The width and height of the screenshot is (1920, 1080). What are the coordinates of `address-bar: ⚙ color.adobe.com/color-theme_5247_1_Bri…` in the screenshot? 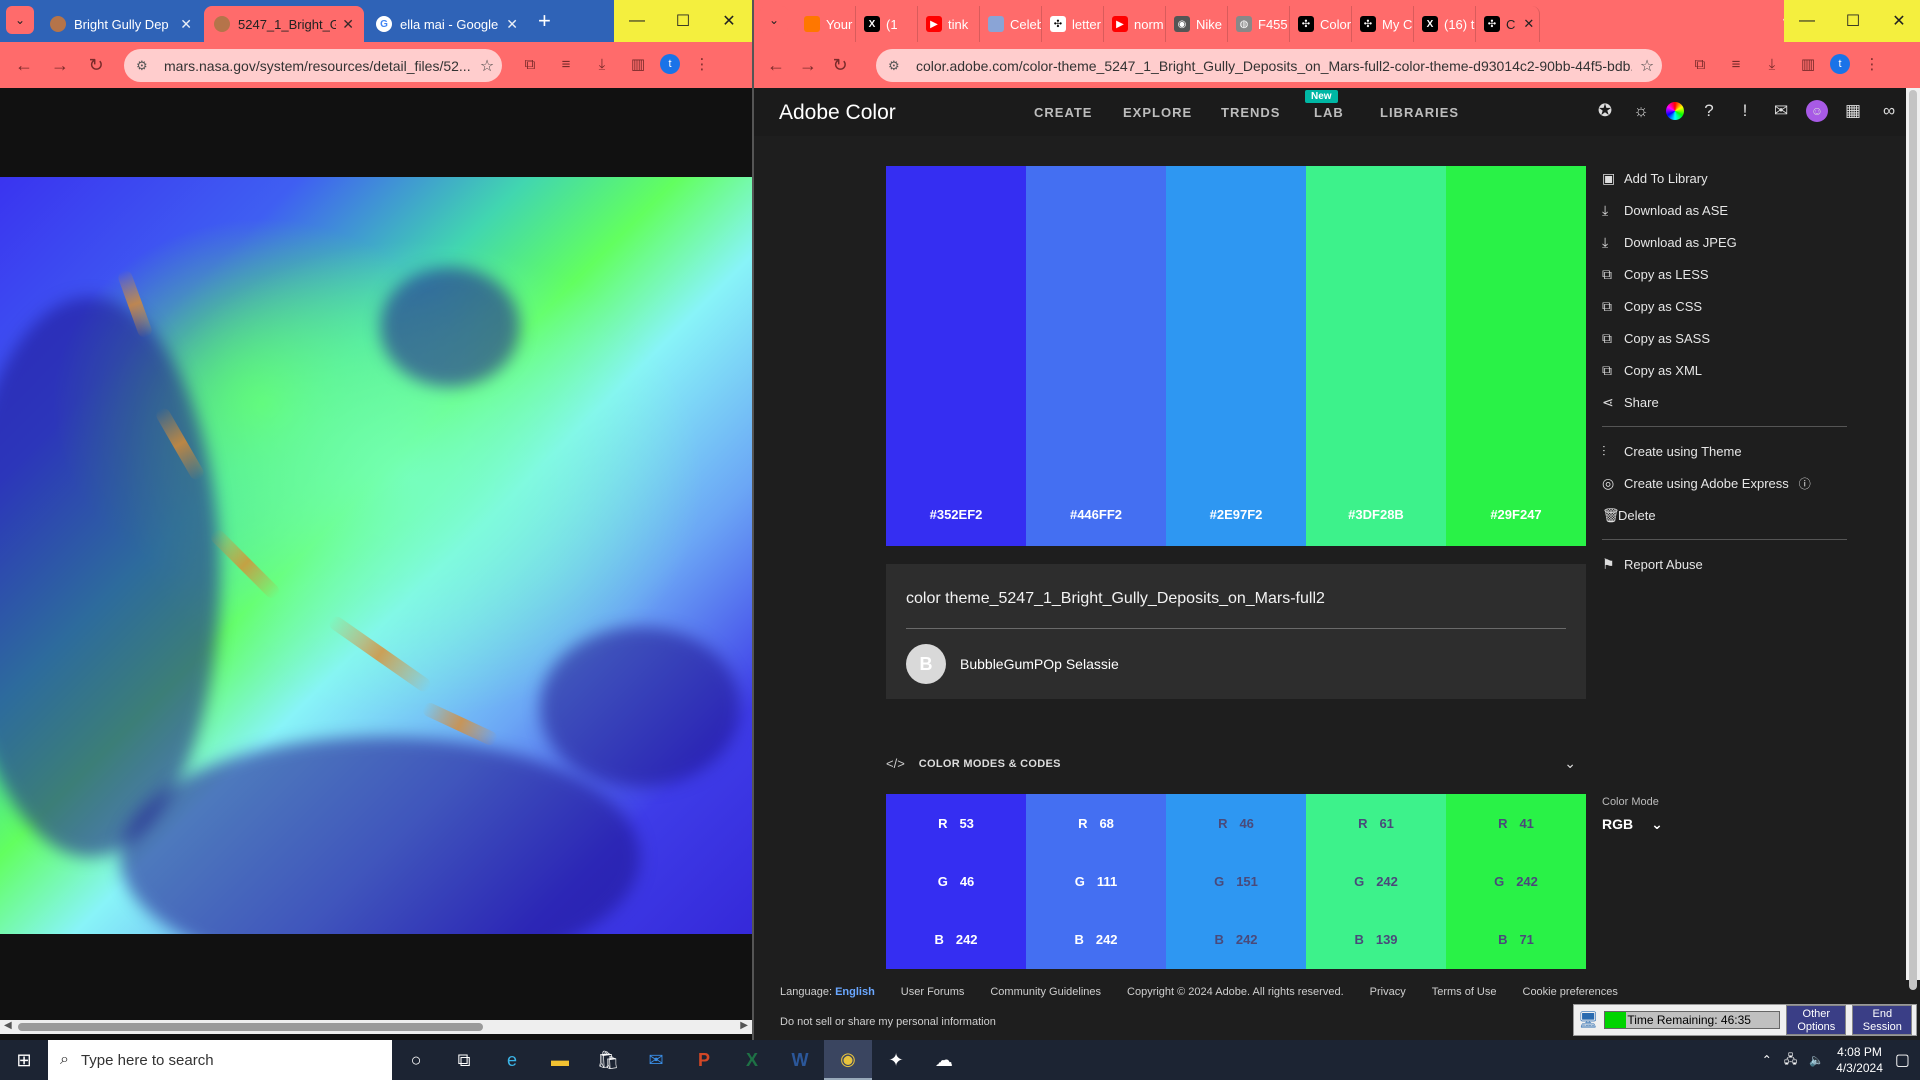 It's located at (1269, 65).